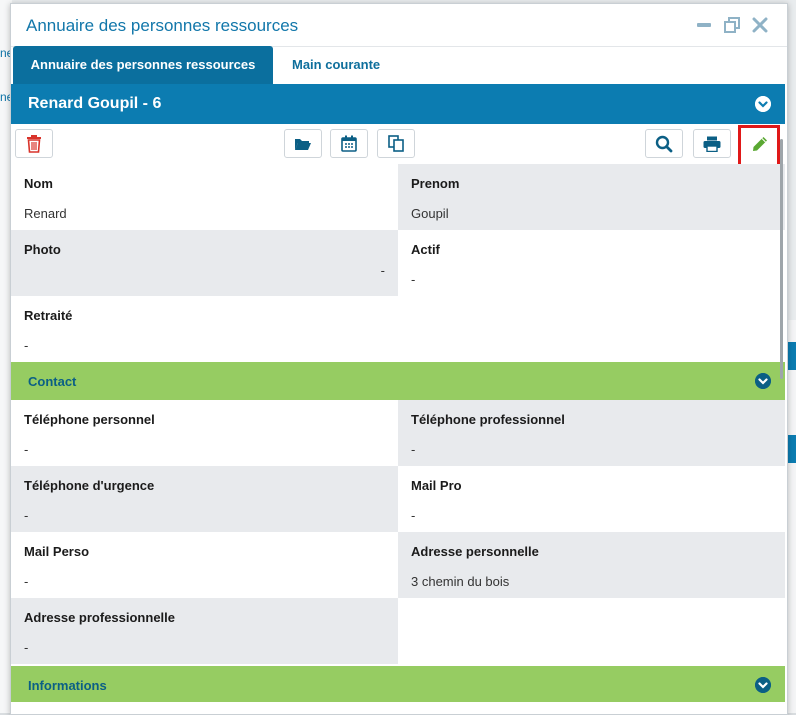 This screenshot has width=796, height=715. What do you see at coordinates (162, 25) in the screenshot?
I see `dialog-title: Annuaire des personnes ressources` at bounding box center [162, 25].